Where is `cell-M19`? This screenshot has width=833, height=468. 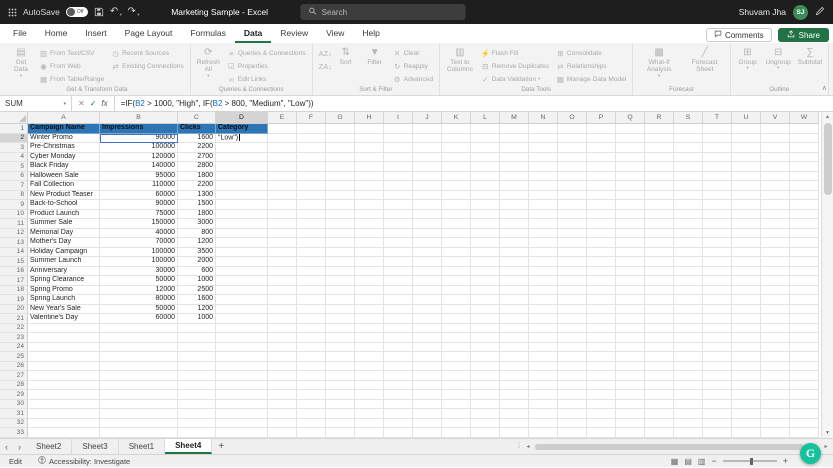 cell-M19 is located at coordinates (514, 300).